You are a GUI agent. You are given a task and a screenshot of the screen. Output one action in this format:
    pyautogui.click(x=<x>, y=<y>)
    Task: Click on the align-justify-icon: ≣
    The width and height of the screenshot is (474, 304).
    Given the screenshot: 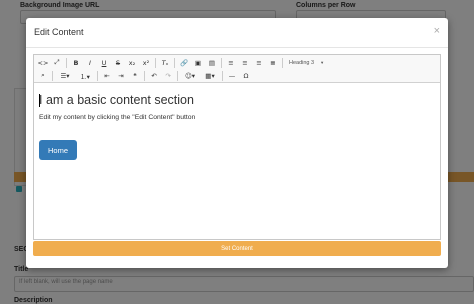 What is the action you would take?
    pyautogui.click(x=273, y=63)
    